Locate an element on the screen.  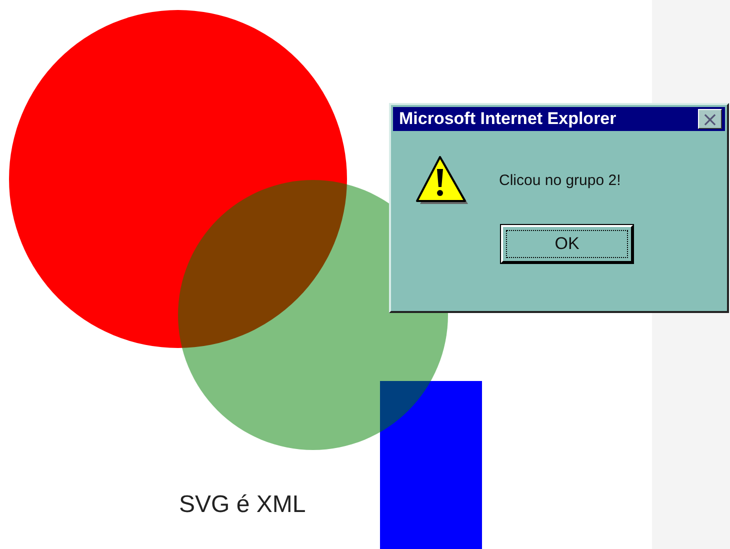
dialog-message: Clicou no grupo 2! is located at coordinates (560, 180).